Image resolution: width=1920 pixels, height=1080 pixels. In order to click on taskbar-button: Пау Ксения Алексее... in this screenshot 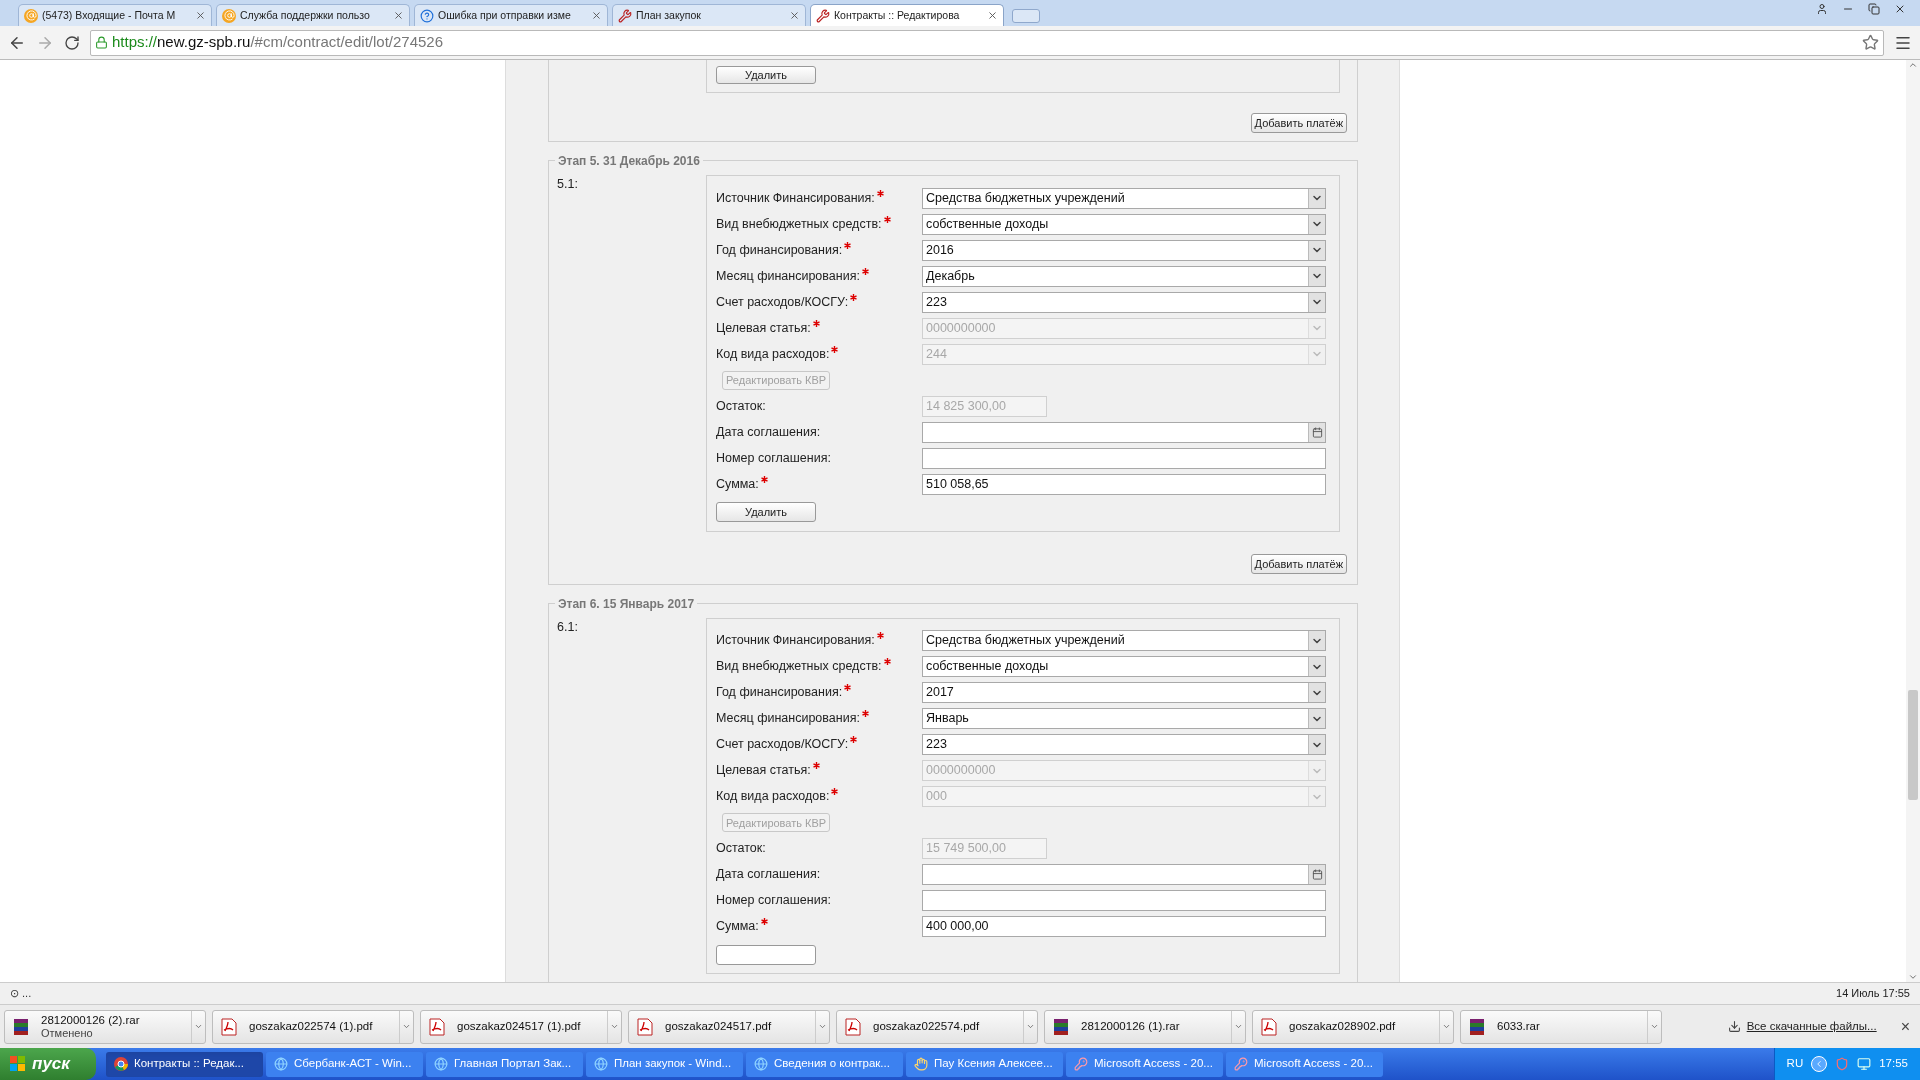, I will do `click(984, 1064)`.